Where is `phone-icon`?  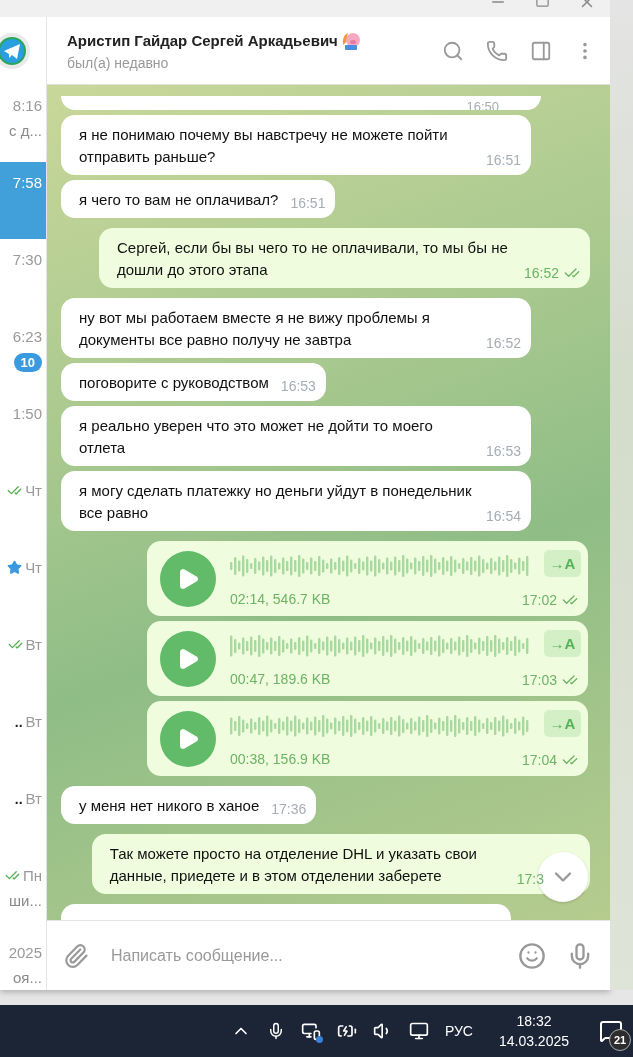 phone-icon is located at coordinates (497, 50).